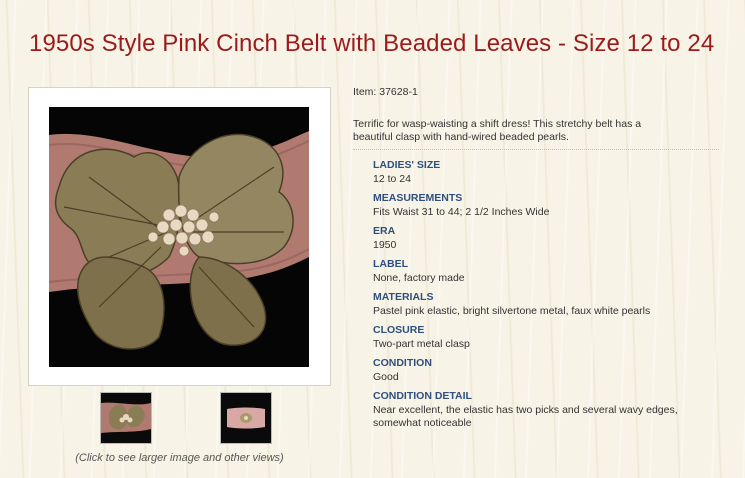 The width and height of the screenshot is (745, 478). Describe the element at coordinates (407, 165) in the screenshot. I see `spec-label: LADIES' SIZE` at that location.